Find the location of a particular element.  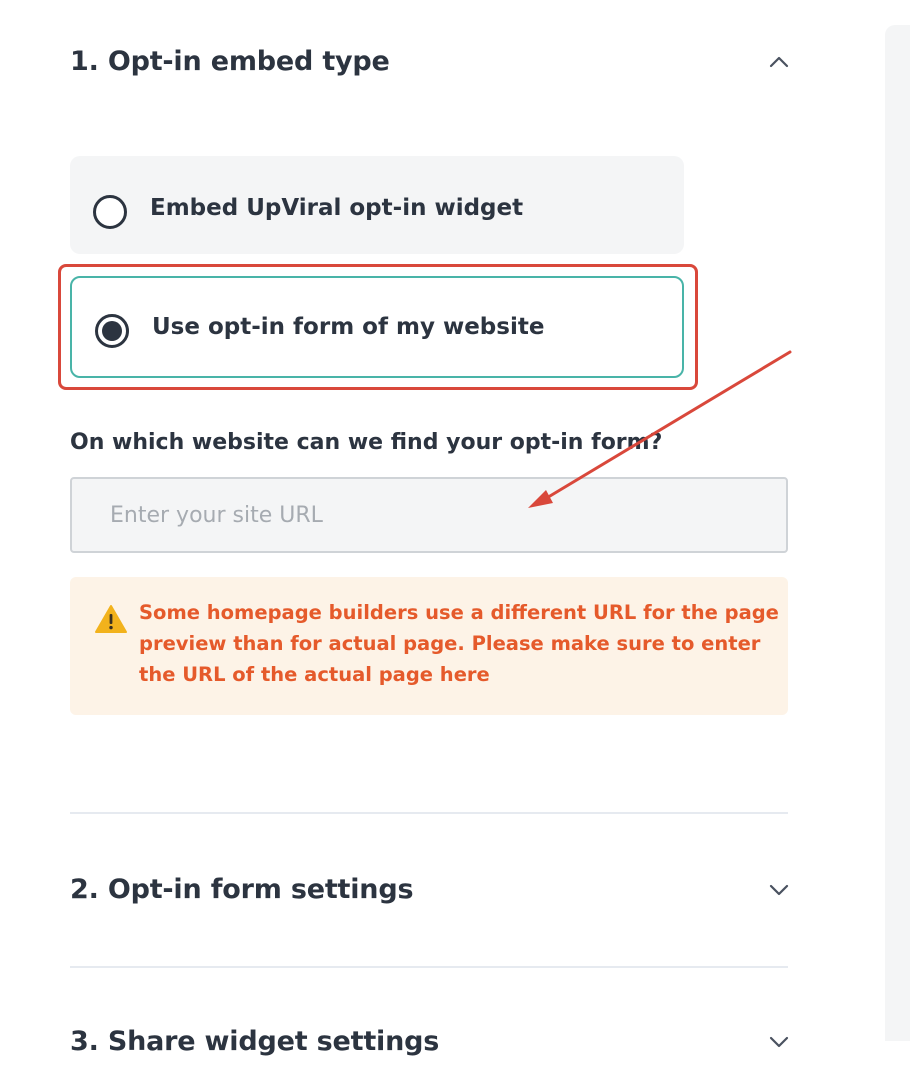

section-header-embed-type: 1. Opt-in embed type is located at coordinates (430, 62).